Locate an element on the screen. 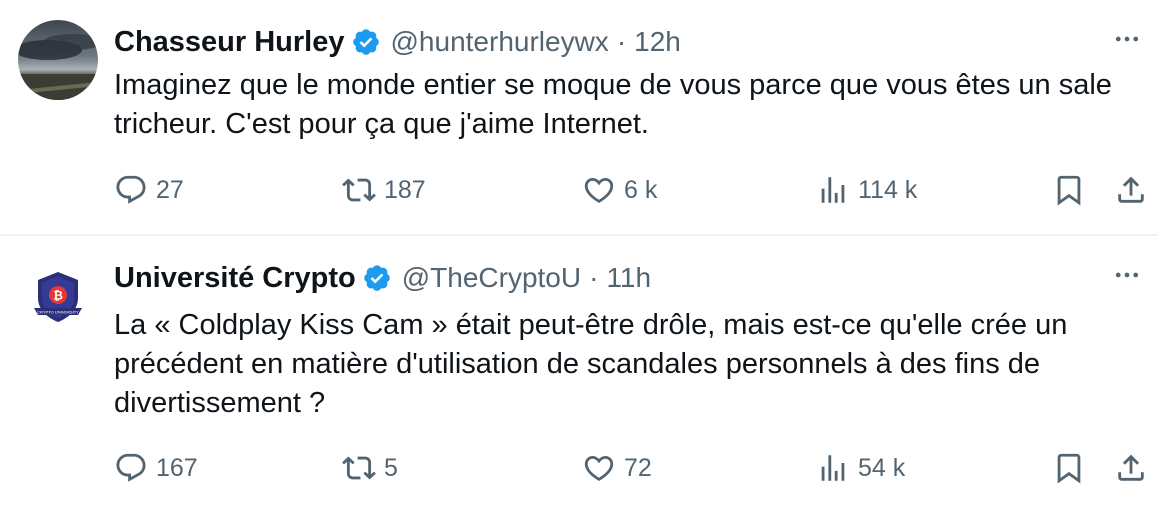 The image size is (1158, 508). views-button: 54 k is located at coordinates (860, 468).